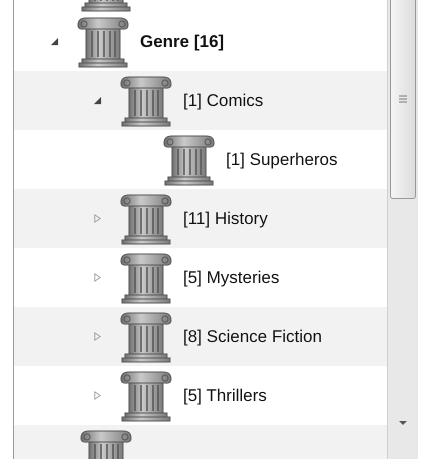 The height and width of the screenshot is (459, 422). Describe the element at coordinates (223, 100) in the screenshot. I see `tree-item-label: [1] Comics` at that location.